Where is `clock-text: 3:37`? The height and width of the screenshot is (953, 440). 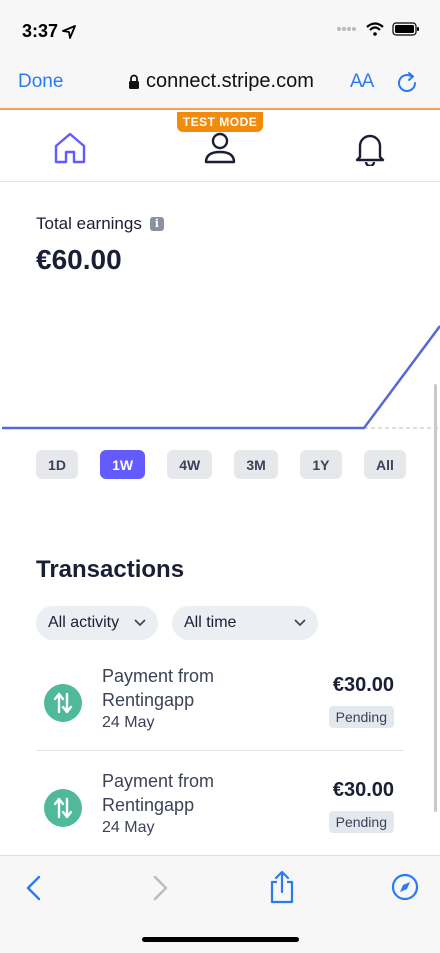 clock-text: 3:37 is located at coordinates (40, 31).